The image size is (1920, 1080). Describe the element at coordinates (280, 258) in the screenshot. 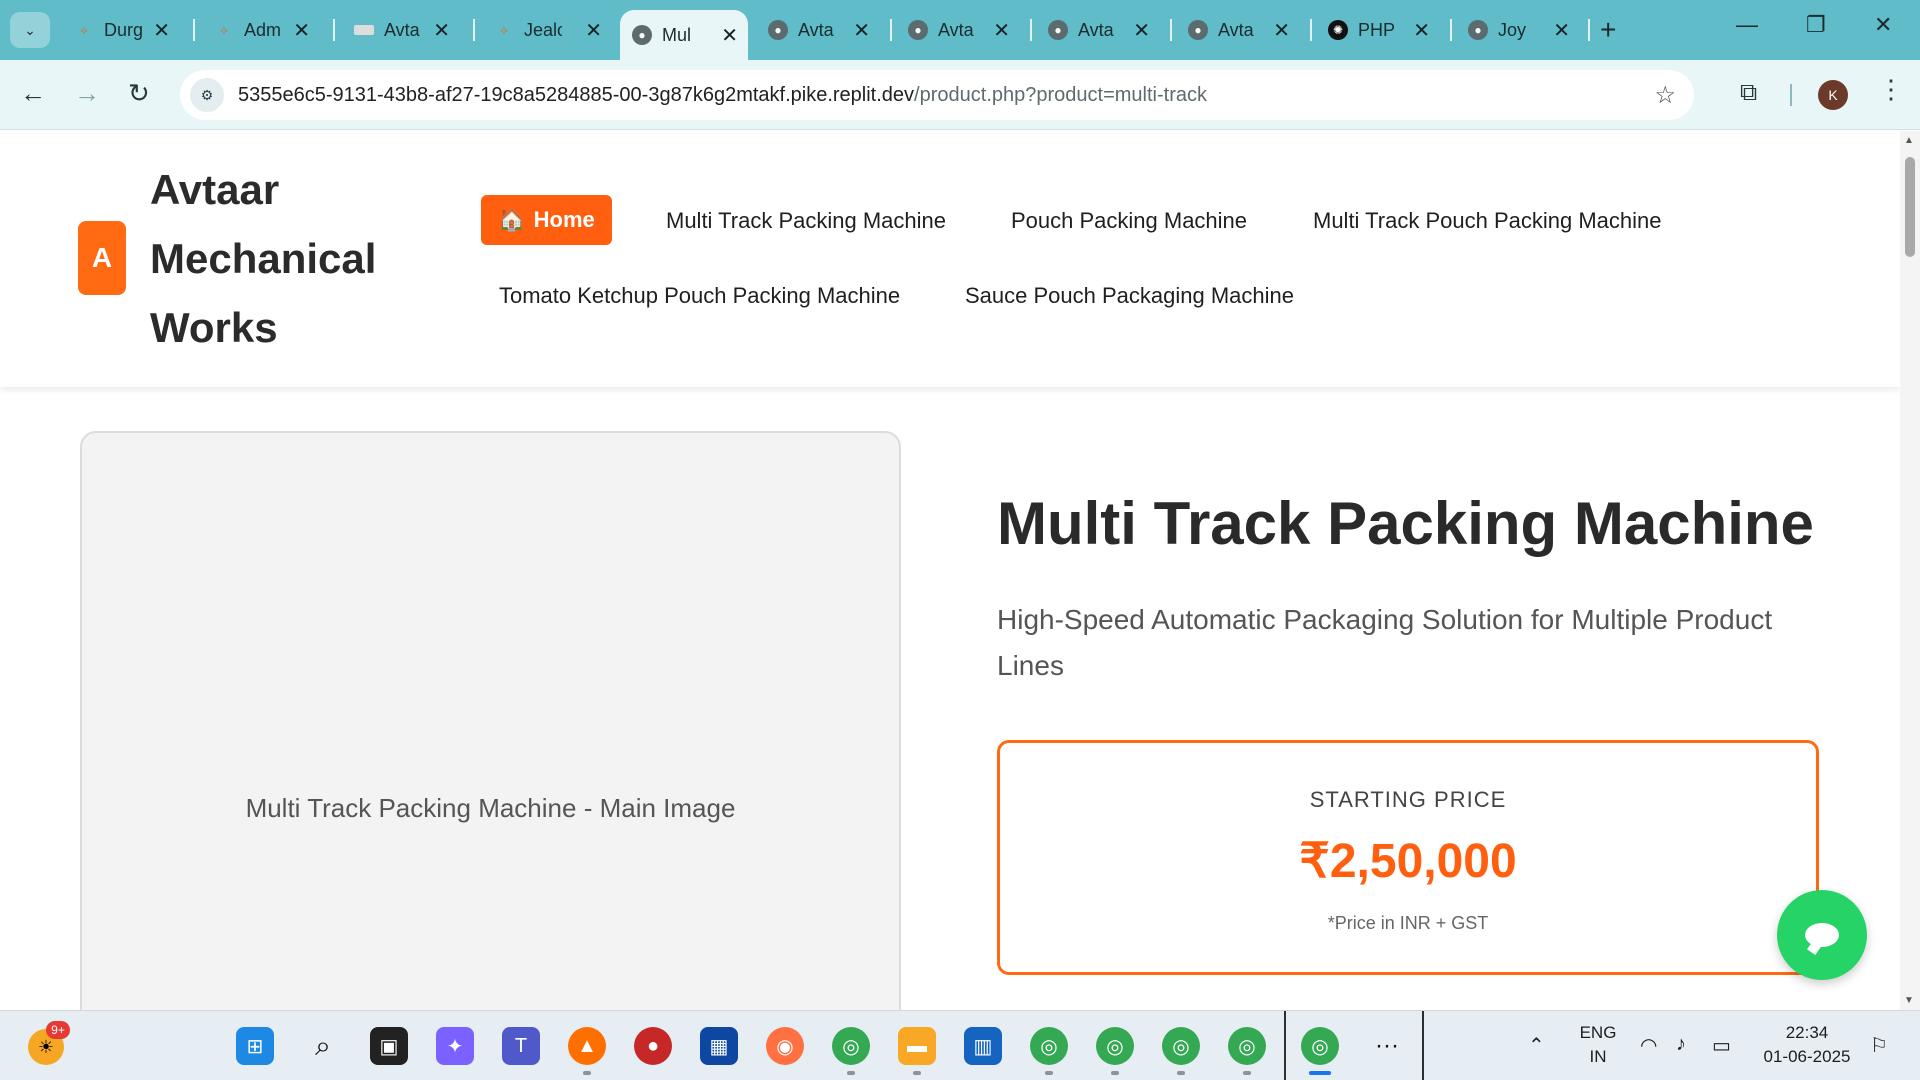

I see `brand-name: Avtaar Mechanical Works` at that location.